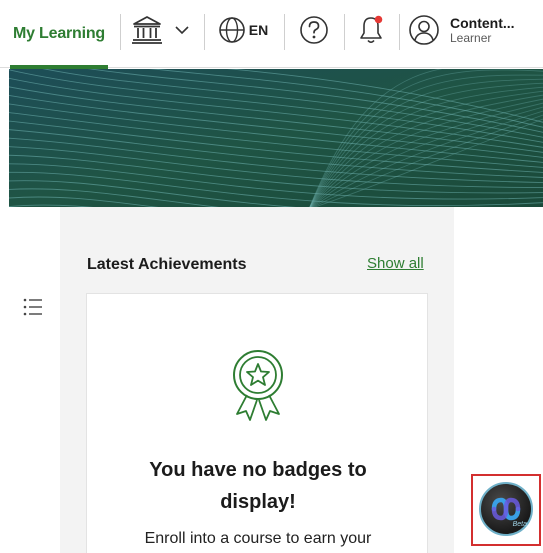 The height and width of the screenshot is (553, 543). I want to click on list-menu-icon, so click(32, 307).